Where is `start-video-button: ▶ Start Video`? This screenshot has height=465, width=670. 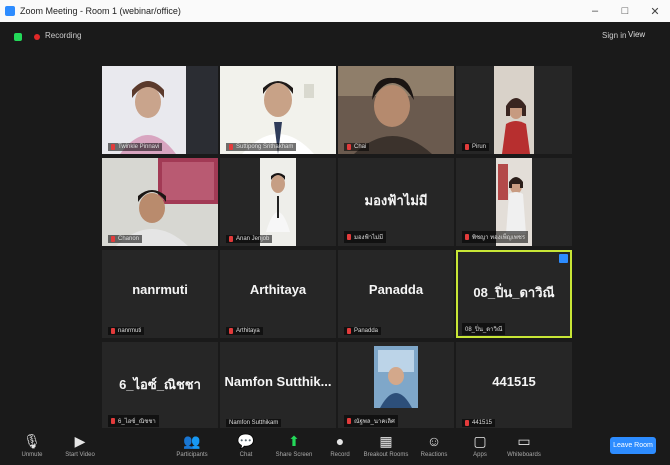 start-video-button: ▶ Start Video is located at coordinates (80, 445).